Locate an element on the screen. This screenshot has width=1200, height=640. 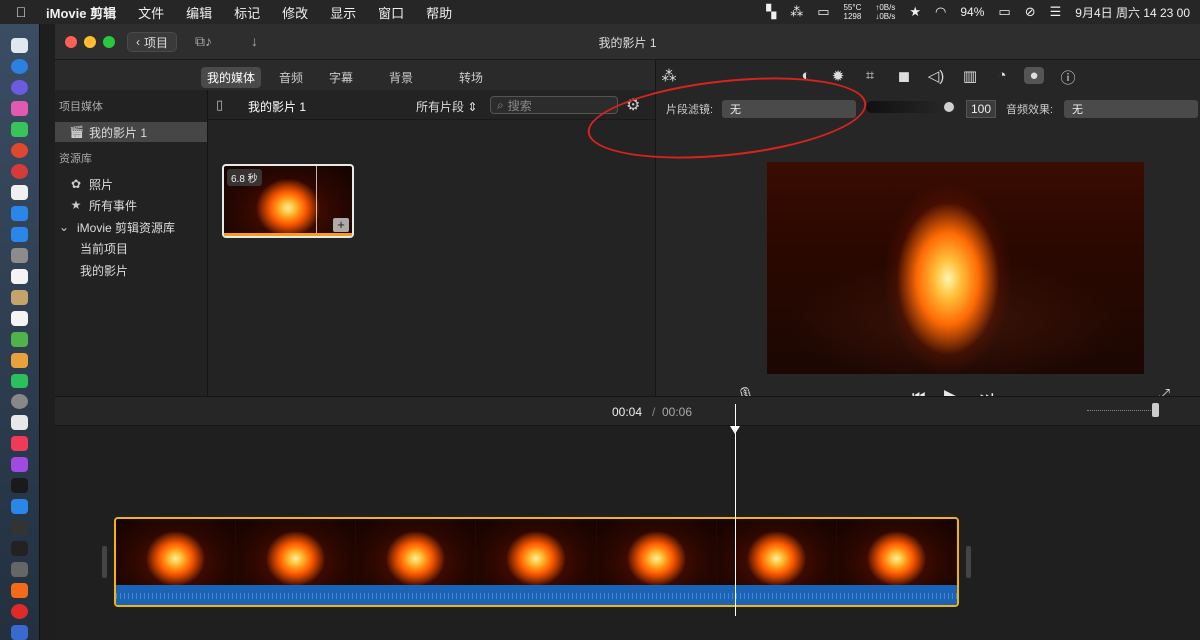
sidebar-item-project: 🎬︎ 我的影片 1 is located at coordinates (131, 132).